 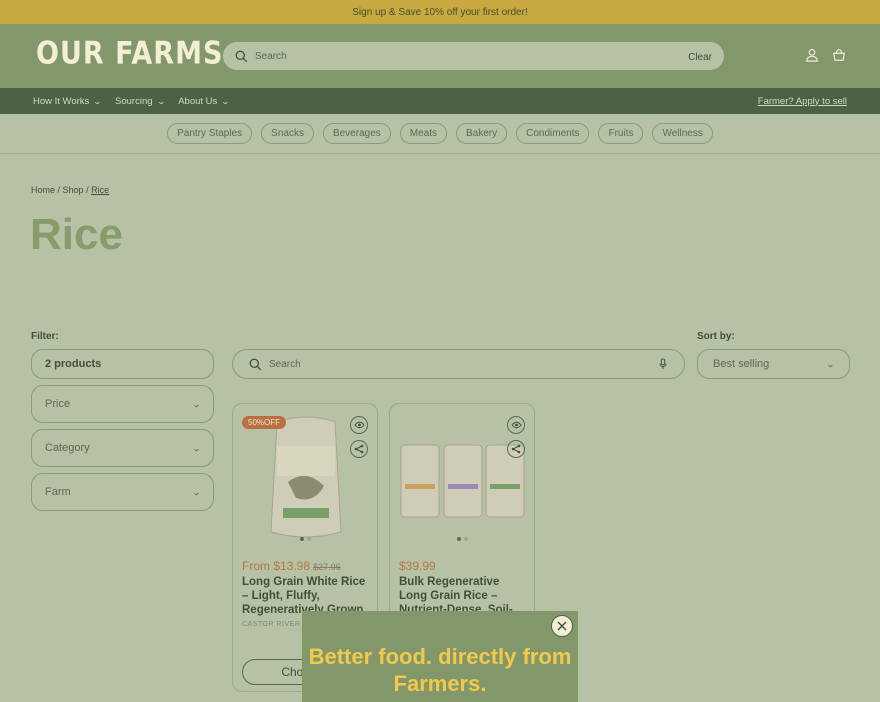 I want to click on clear-button: Clear, so click(x=700, y=57).